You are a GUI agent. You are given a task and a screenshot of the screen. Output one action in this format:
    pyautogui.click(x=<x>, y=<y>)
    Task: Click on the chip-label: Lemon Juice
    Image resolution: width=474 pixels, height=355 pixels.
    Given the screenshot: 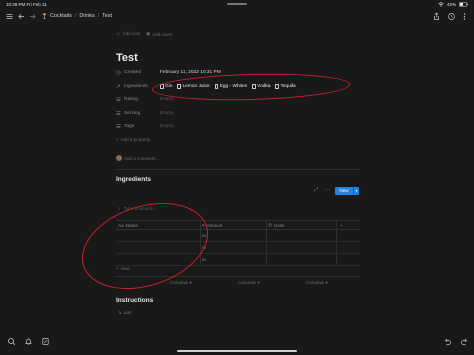 What is the action you would take?
    pyautogui.click(x=196, y=86)
    